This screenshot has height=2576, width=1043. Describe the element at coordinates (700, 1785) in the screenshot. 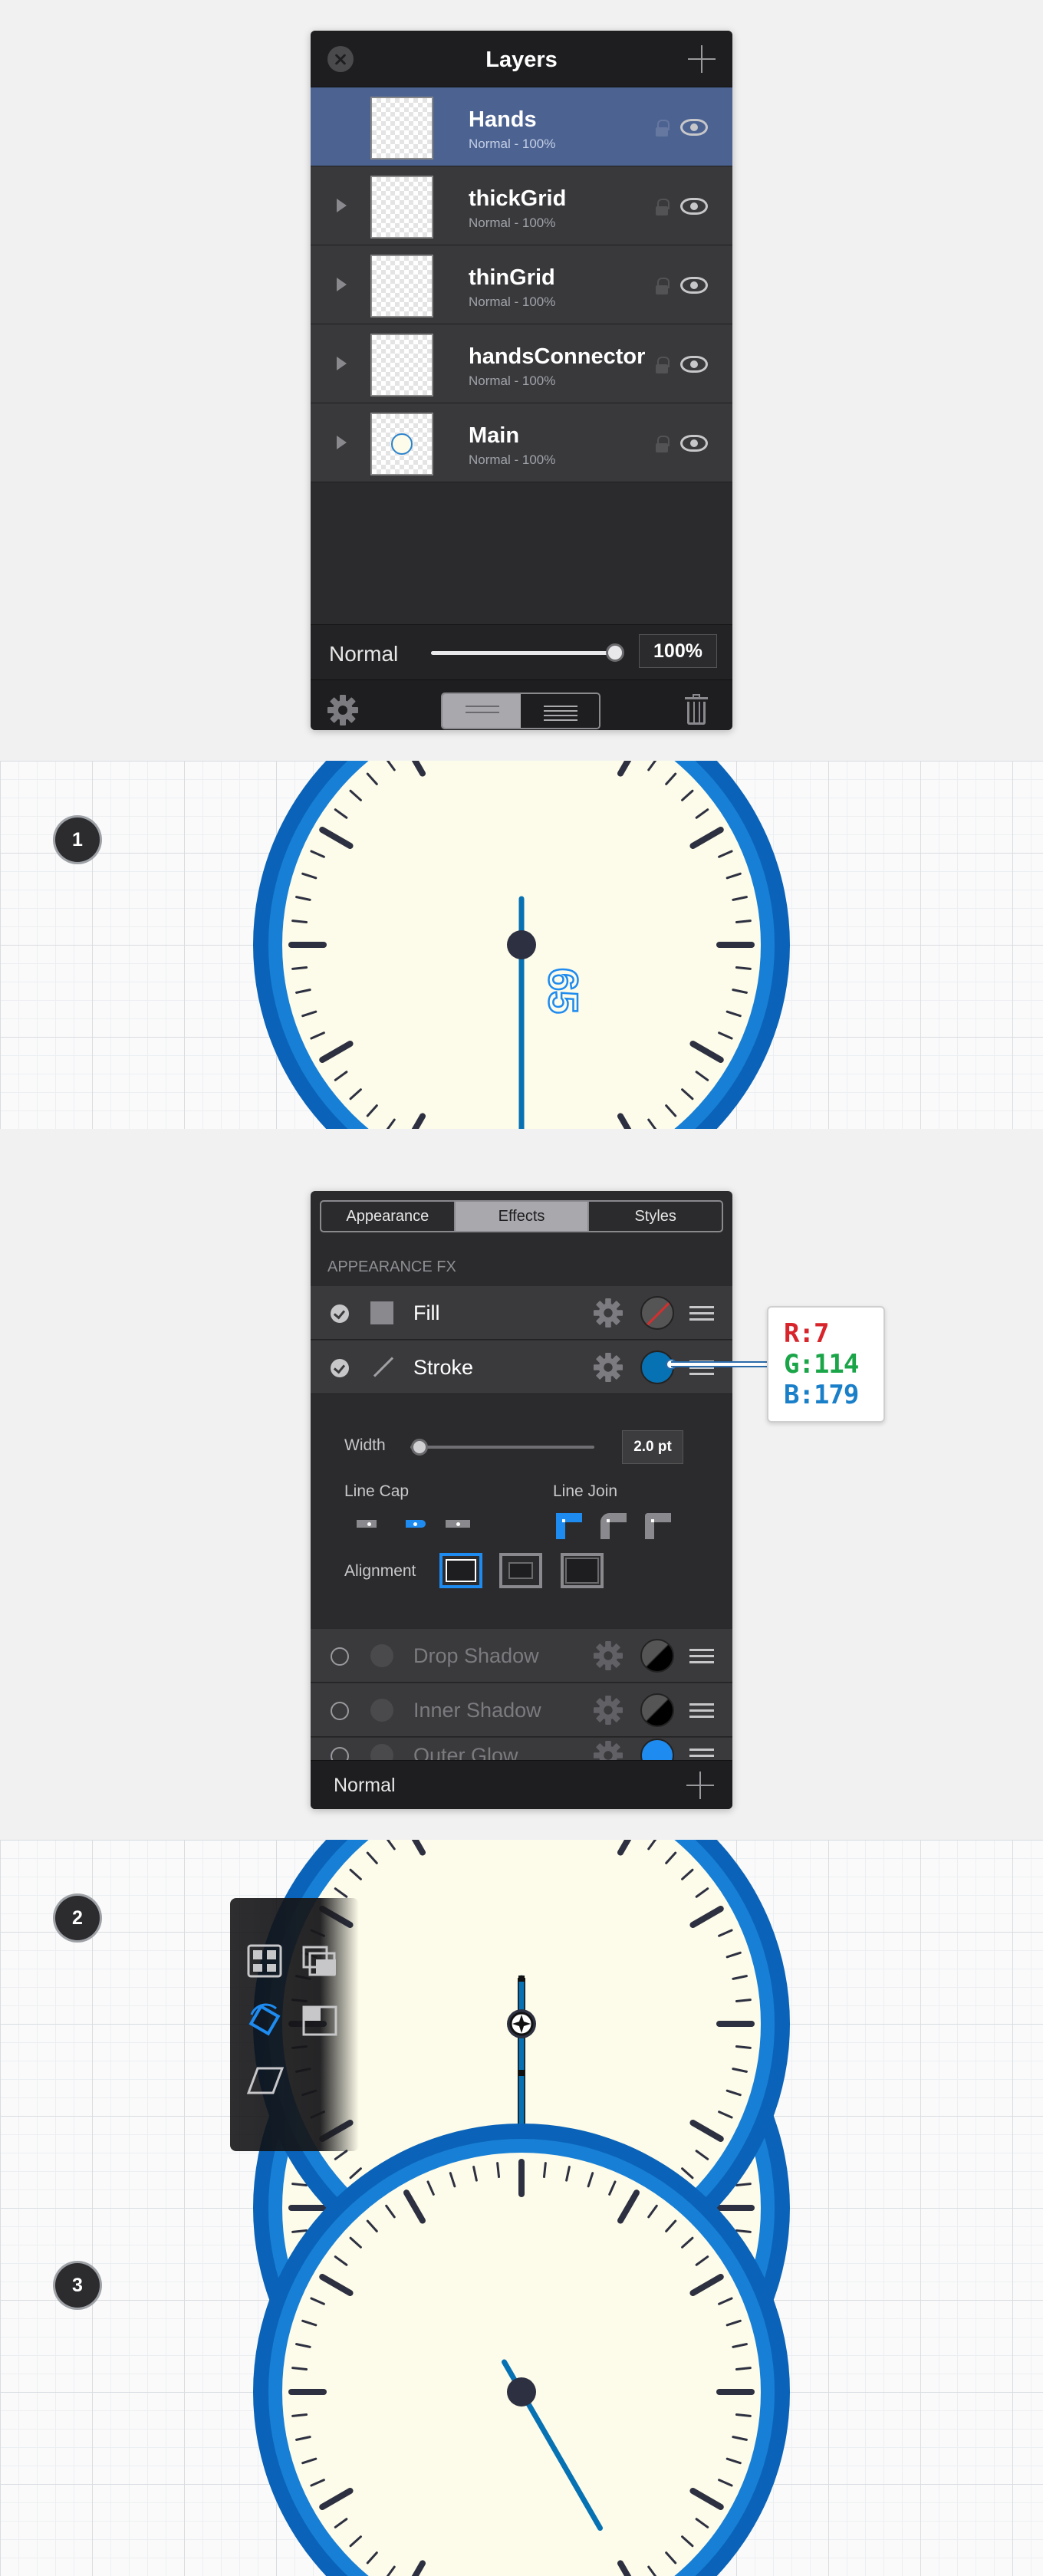

I see `add-effect-plus-icon` at that location.